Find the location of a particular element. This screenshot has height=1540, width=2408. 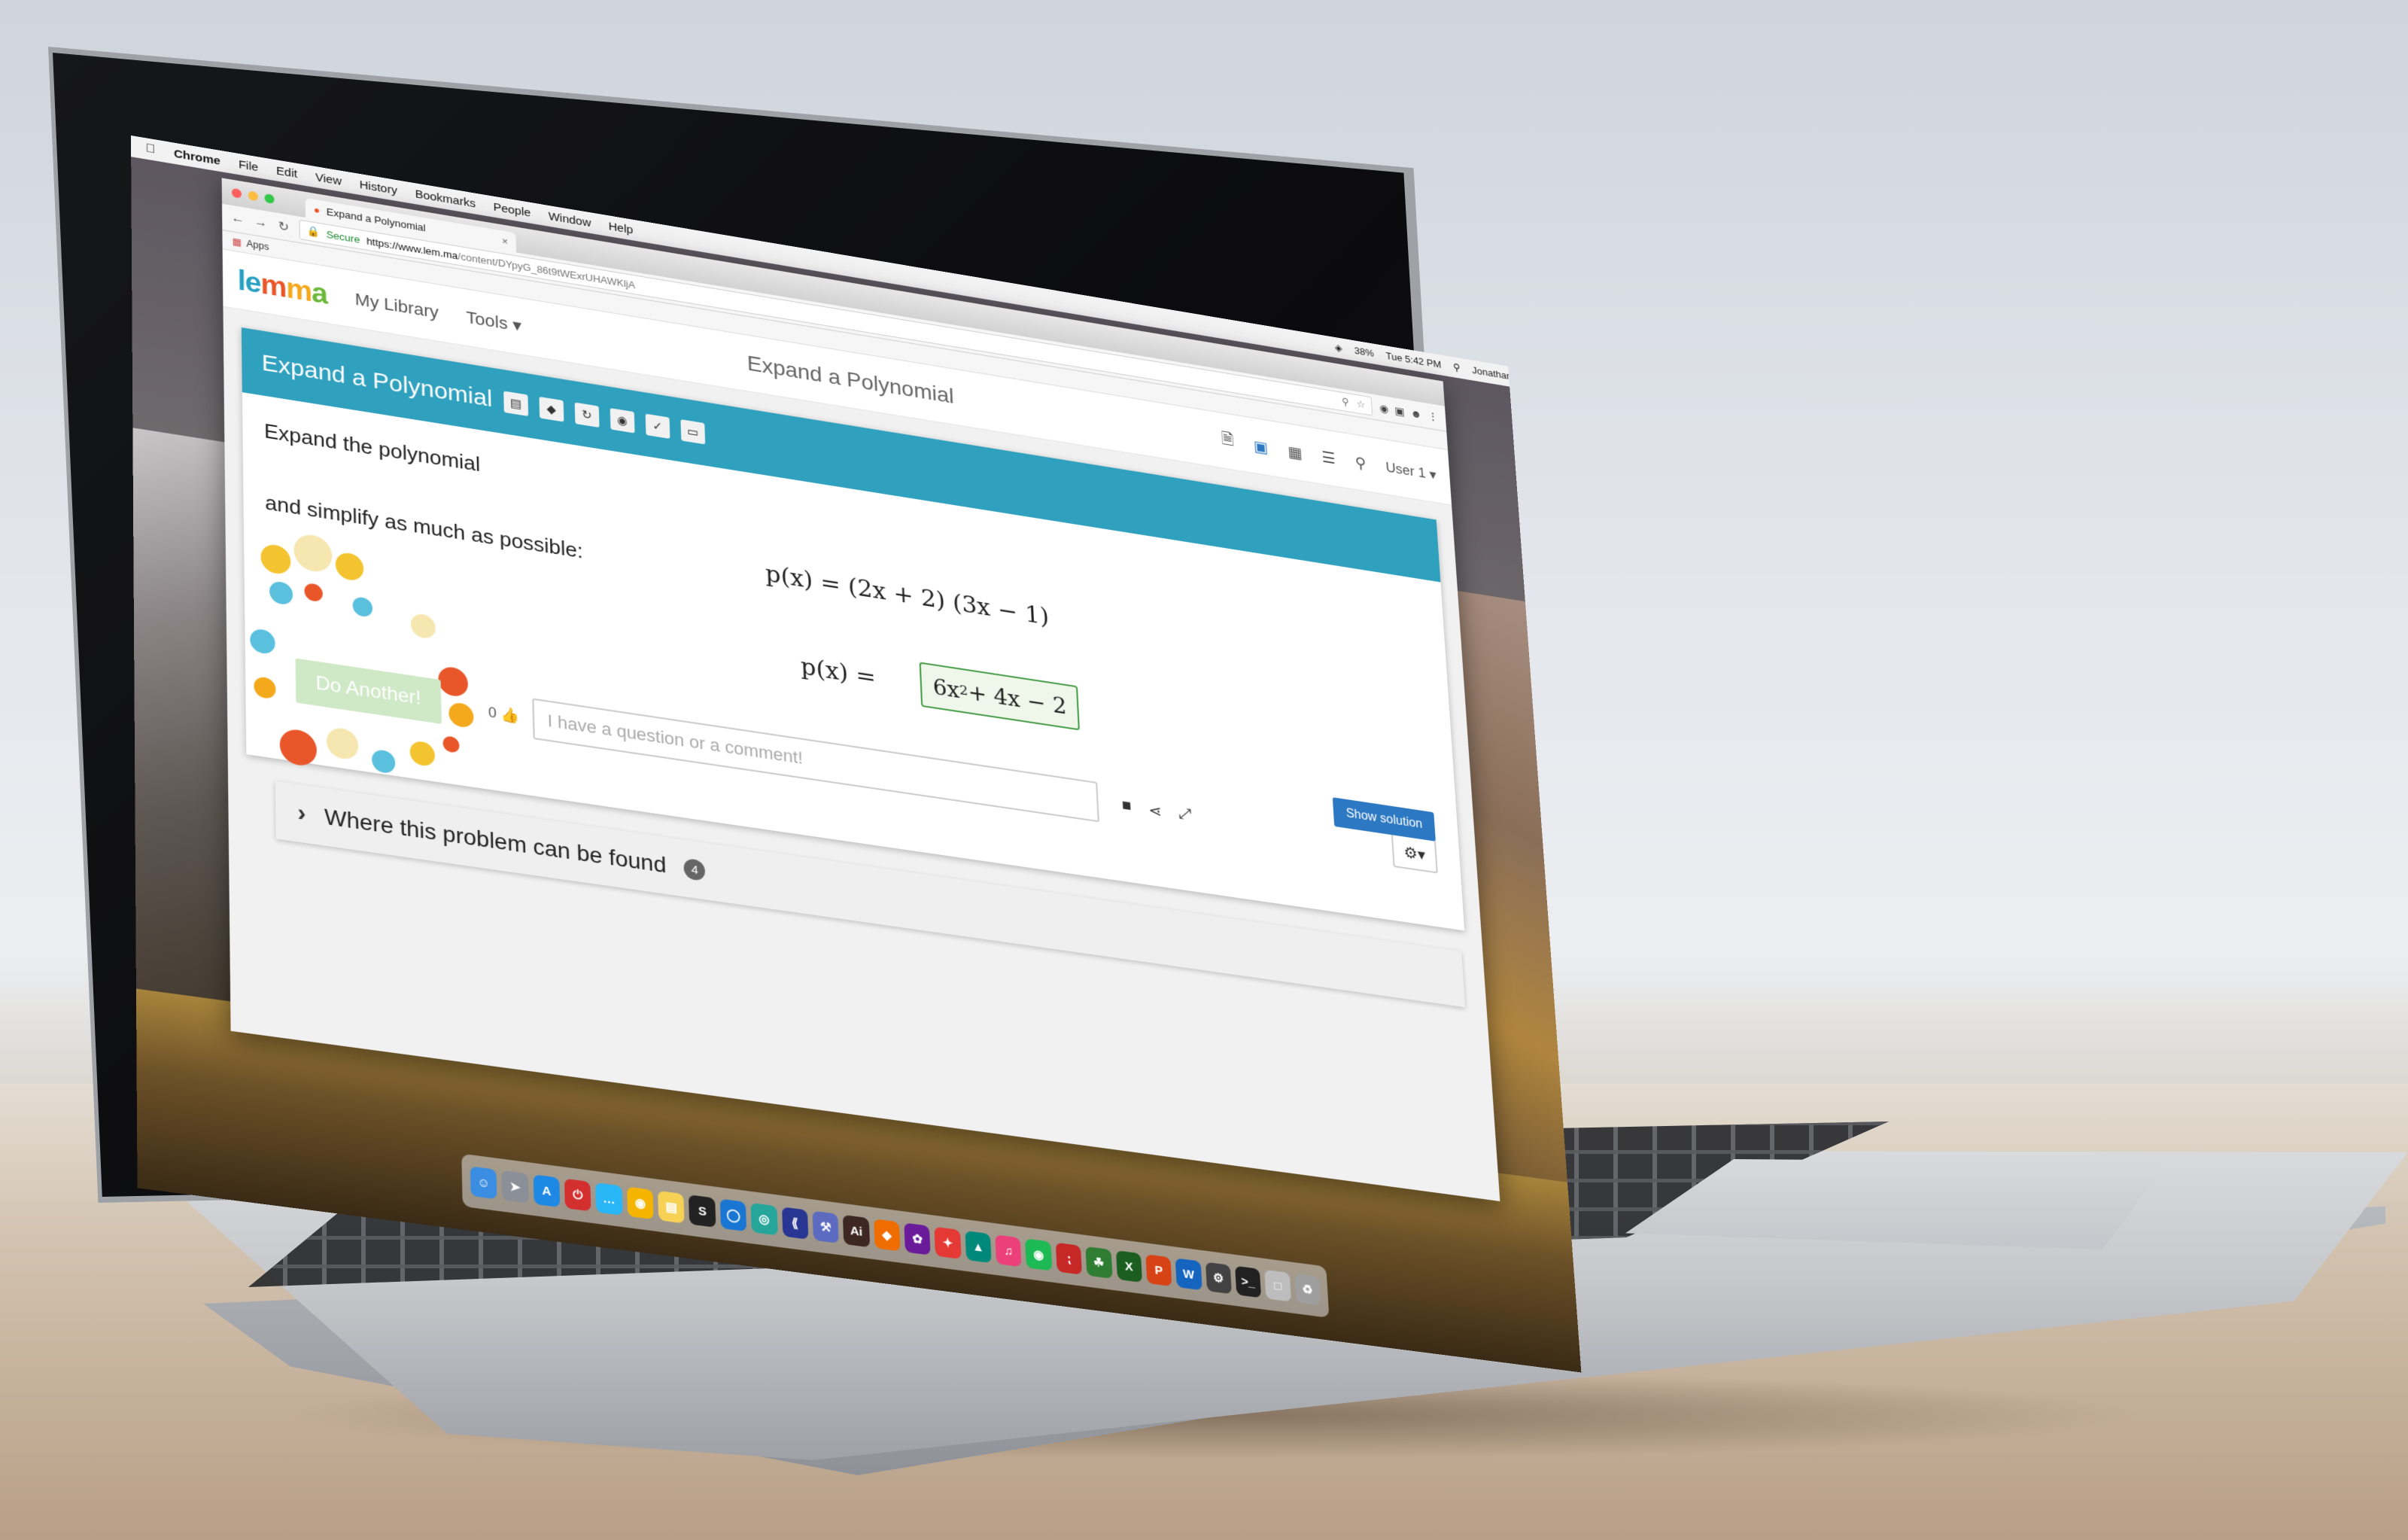

eye-icon: ◉ is located at coordinates (622, 421).